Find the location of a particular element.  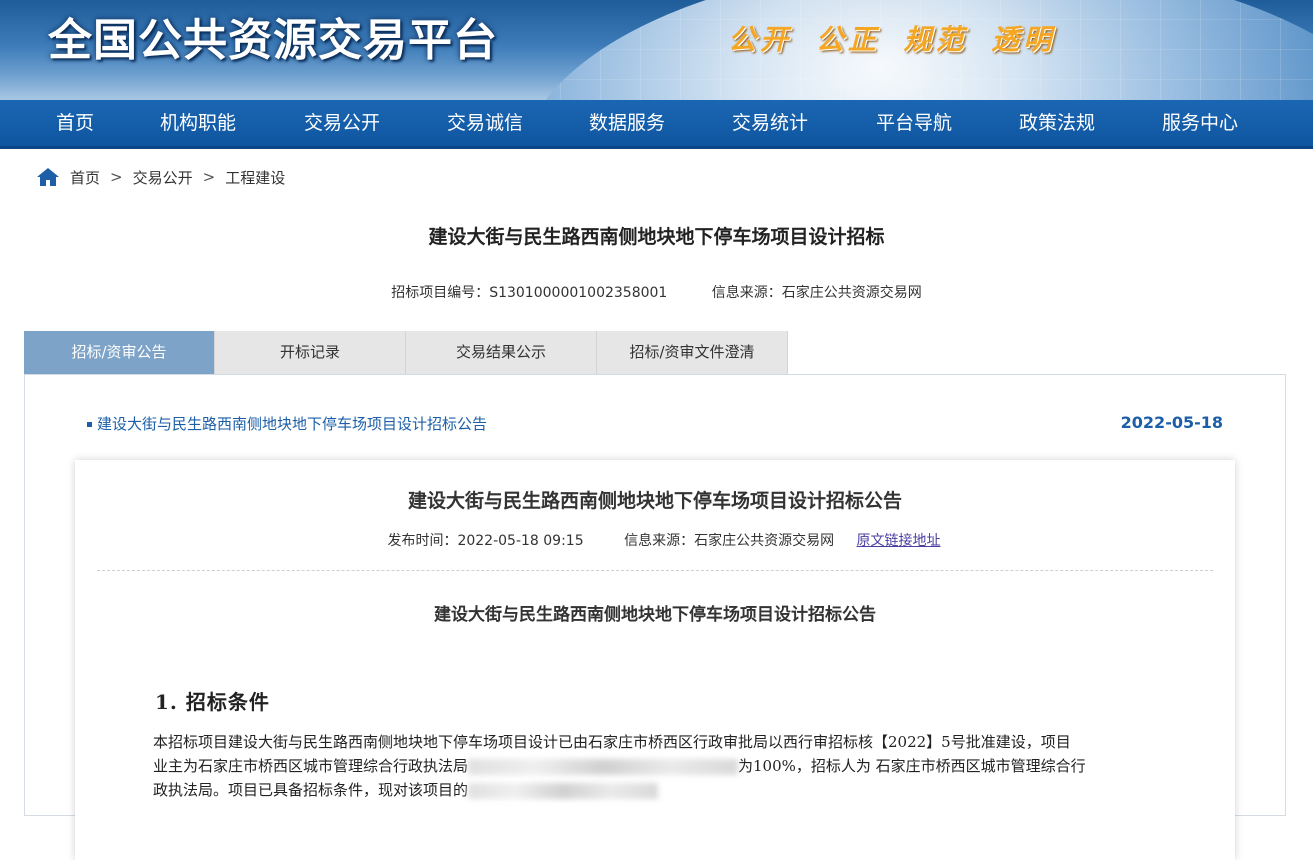

tab-bid-opening-record: 开标记录 is located at coordinates (310, 352).